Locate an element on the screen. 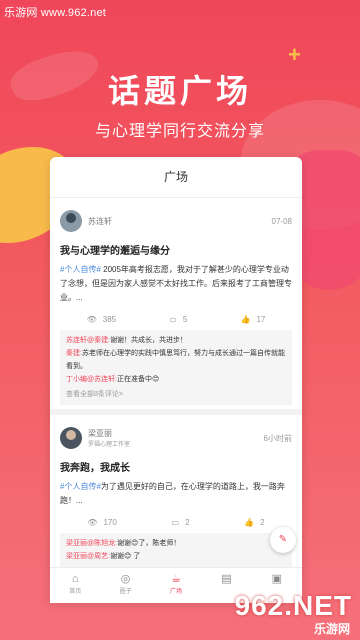  comments-count: 5 is located at coordinates (185, 319).